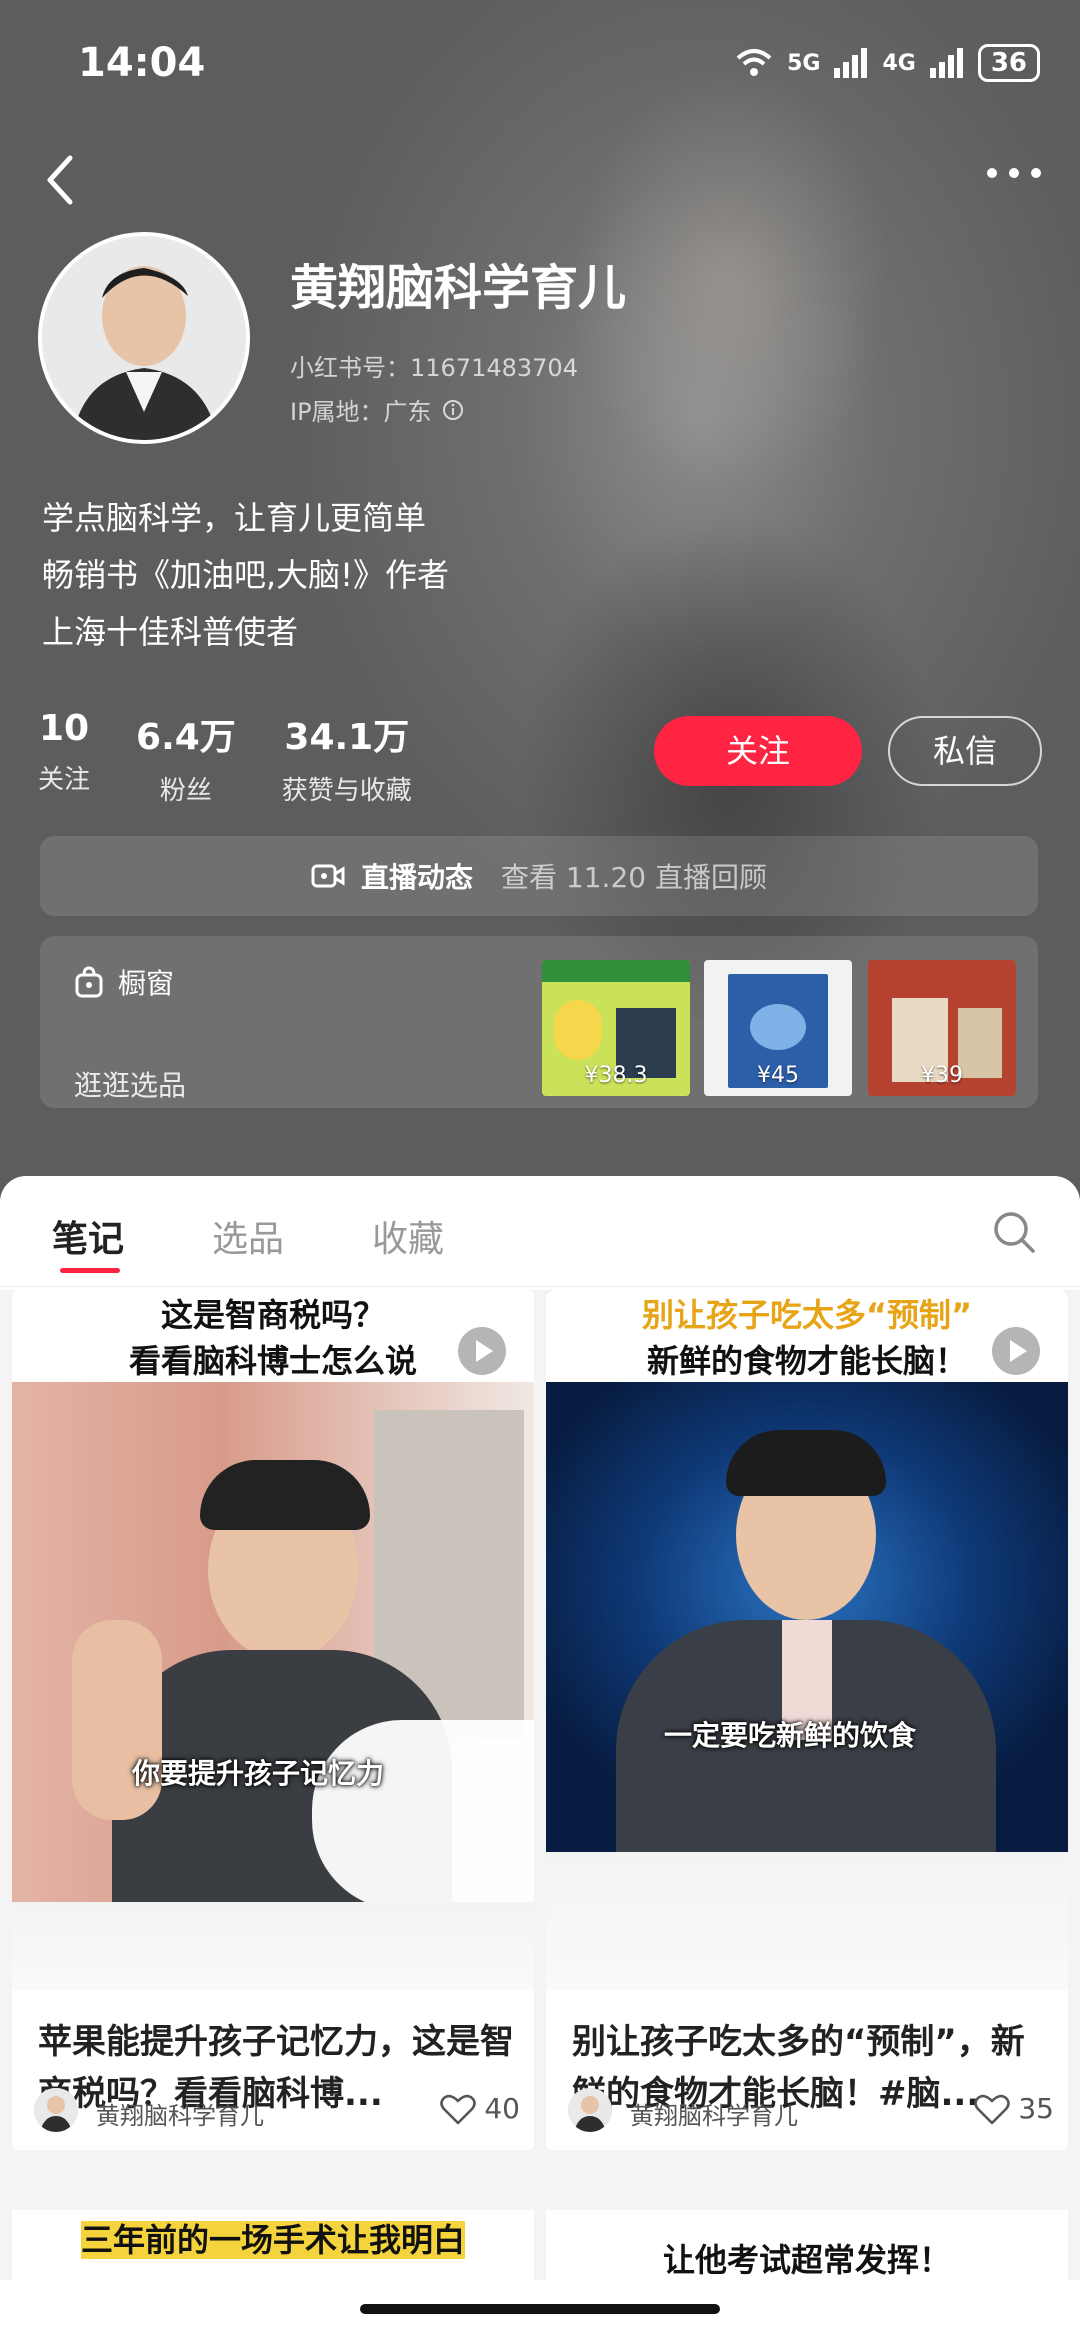 The image size is (1080, 2337). What do you see at coordinates (482, 1351) in the screenshot?
I see `video-play-icon` at bounding box center [482, 1351].